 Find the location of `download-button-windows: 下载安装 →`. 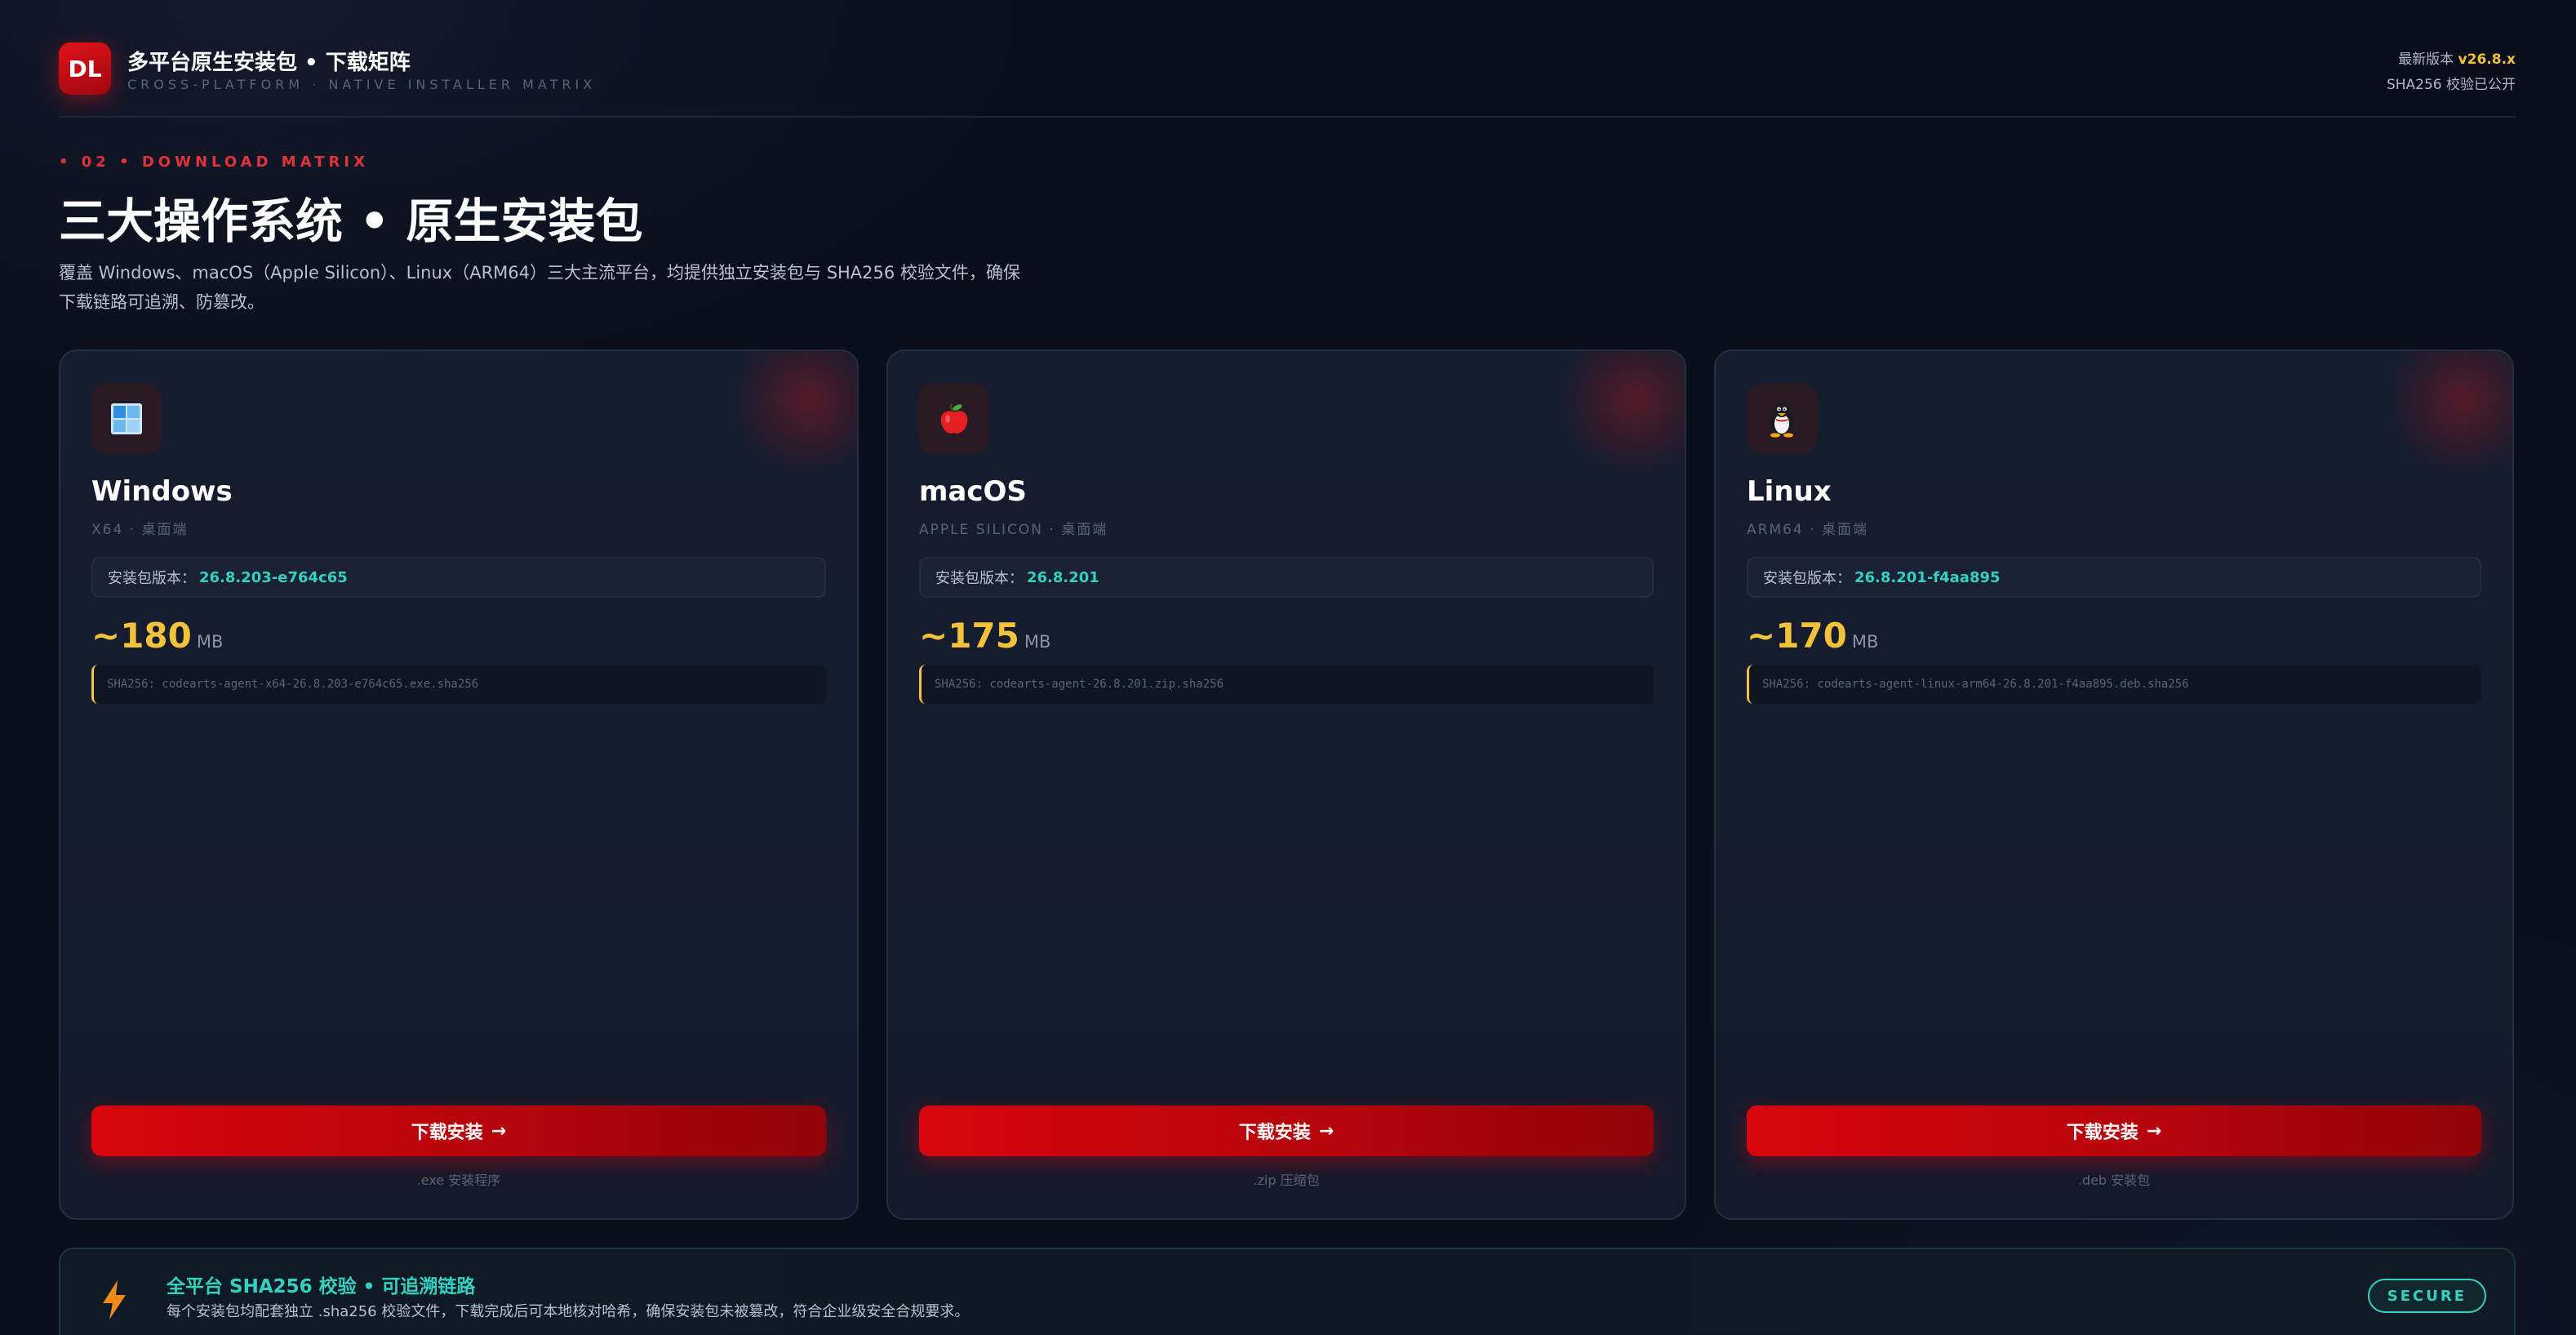

download-button-windows: 下载安装 → is located at coordinates (458, 1131).